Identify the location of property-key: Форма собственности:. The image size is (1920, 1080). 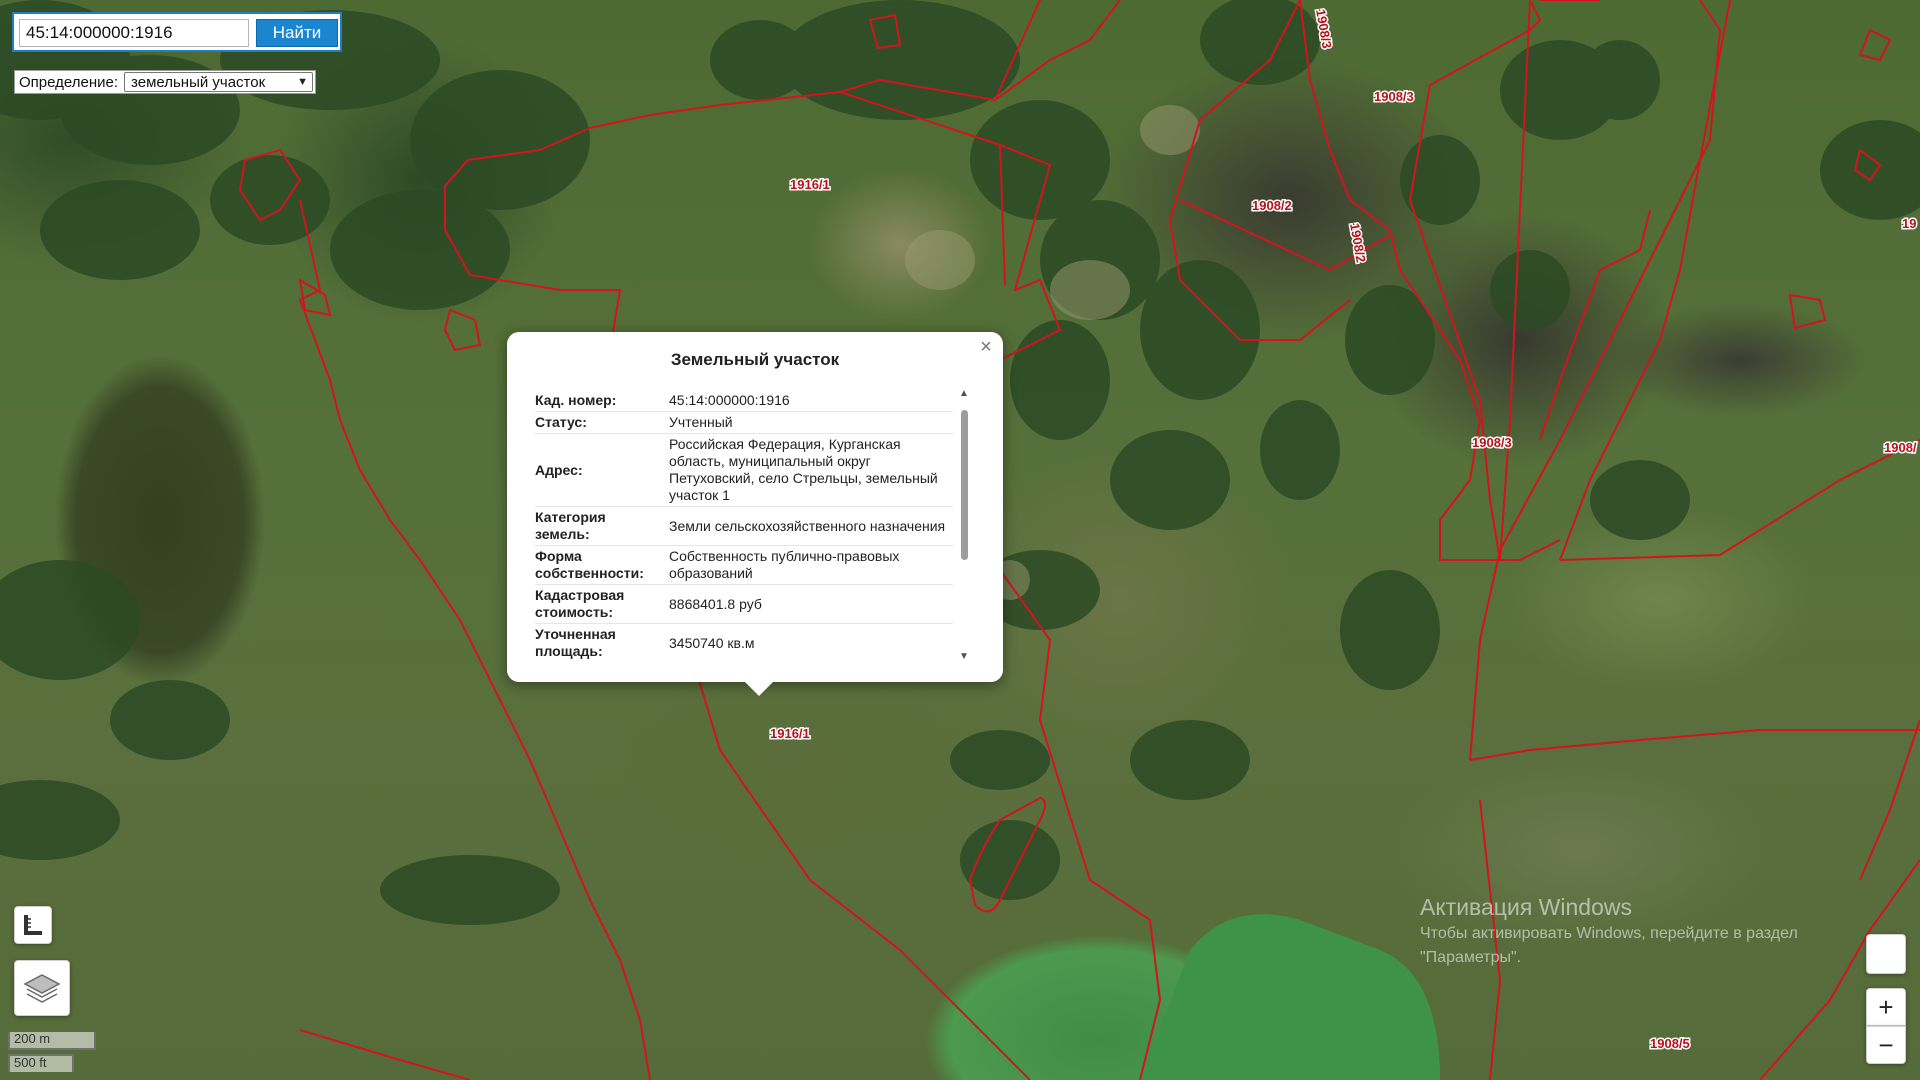
(601, 565).